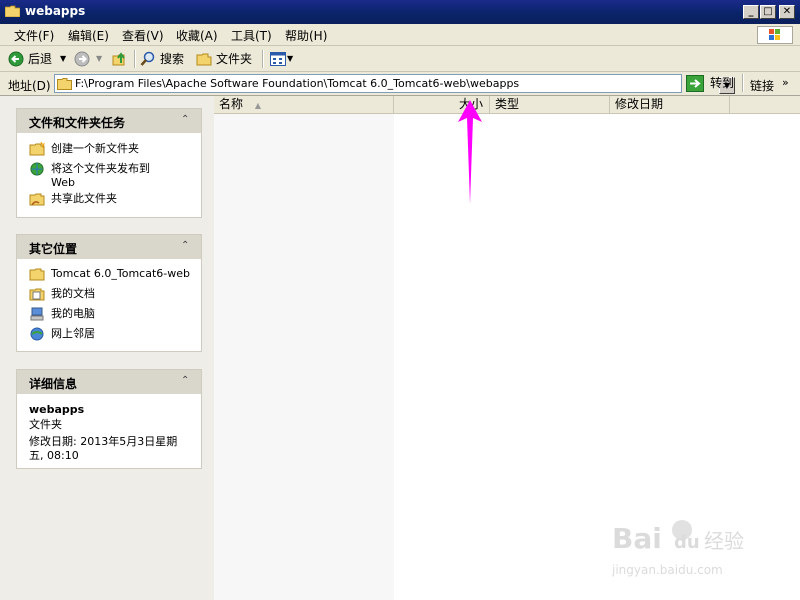 Image resolution: width=800 pixels, height=600 pixels. Describe the element at coordinates (687, 542) in the screenshot. I see `watermark-brand2: du` at that location.